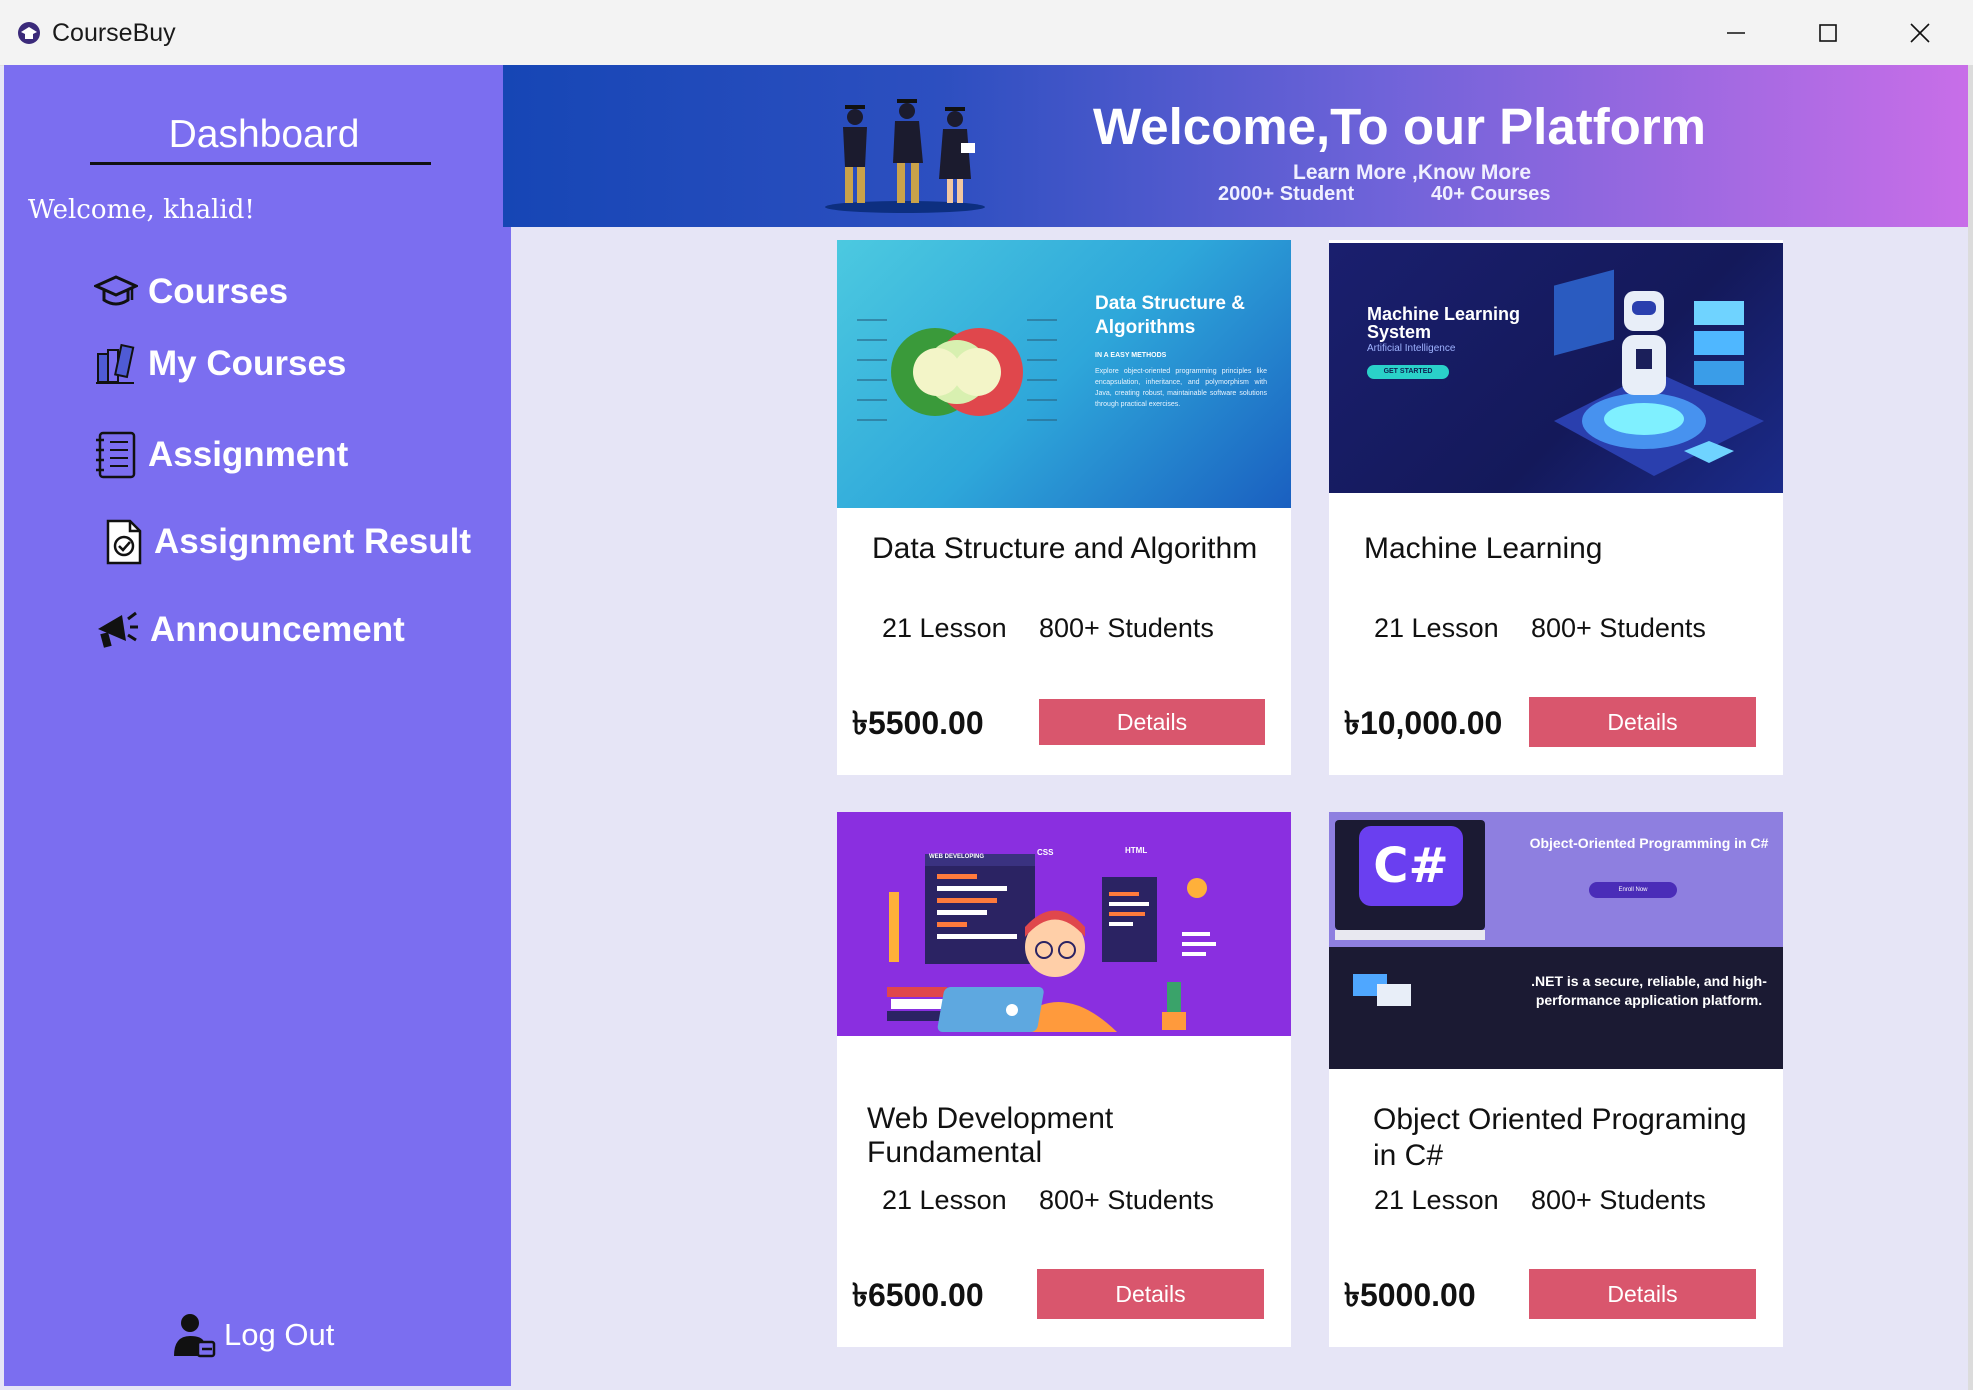  I want to click on thumb-enroll-now: Enroll Now, so click(1633, 890).